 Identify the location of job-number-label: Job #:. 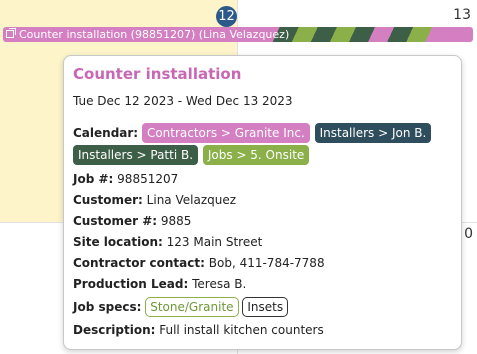
(93, 179).